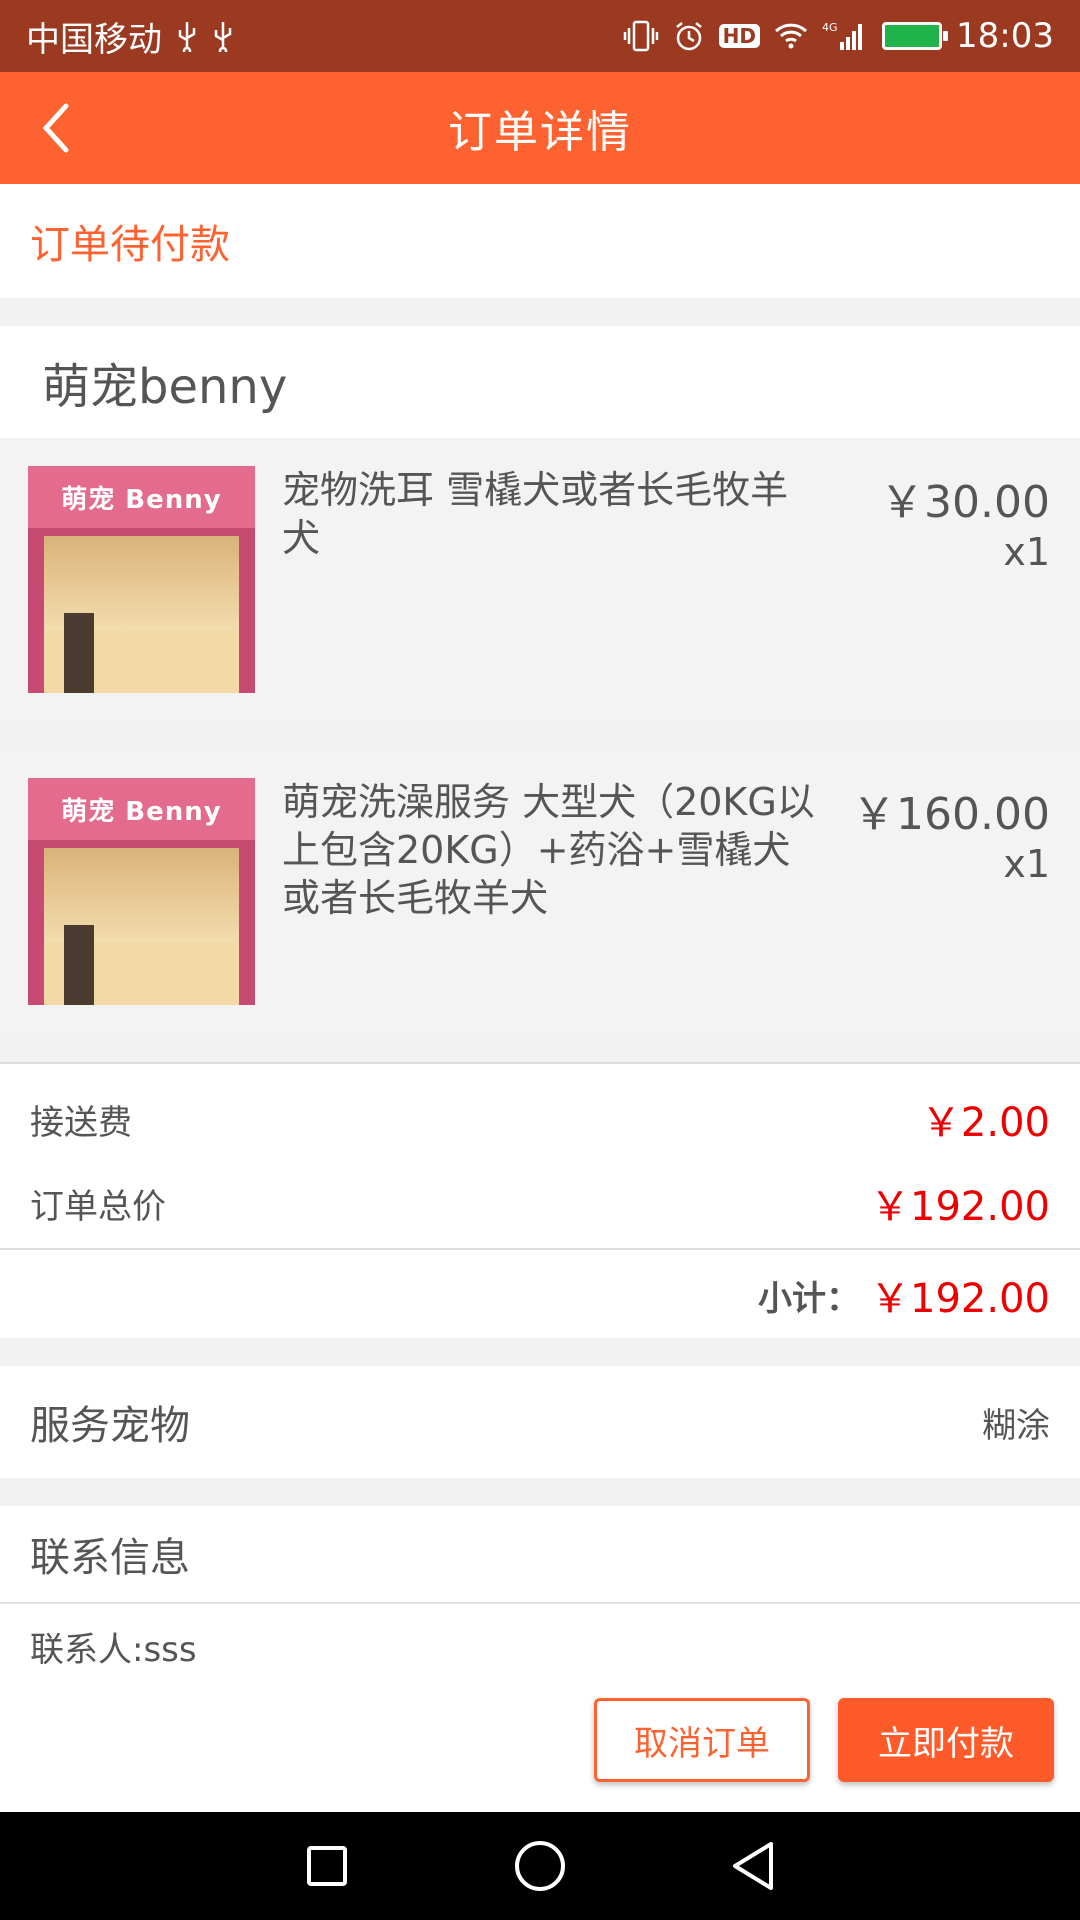 The width and height of the screenshot is (1080, 1920). What do you see at coordinates (540, 580) in the screenshot?
I see `order-item: 萌宠 Benny 宠物洗耳 雪橇犬或者长毛牧羊犬 ￥30.00 x1` at bounding box center [540, 580].